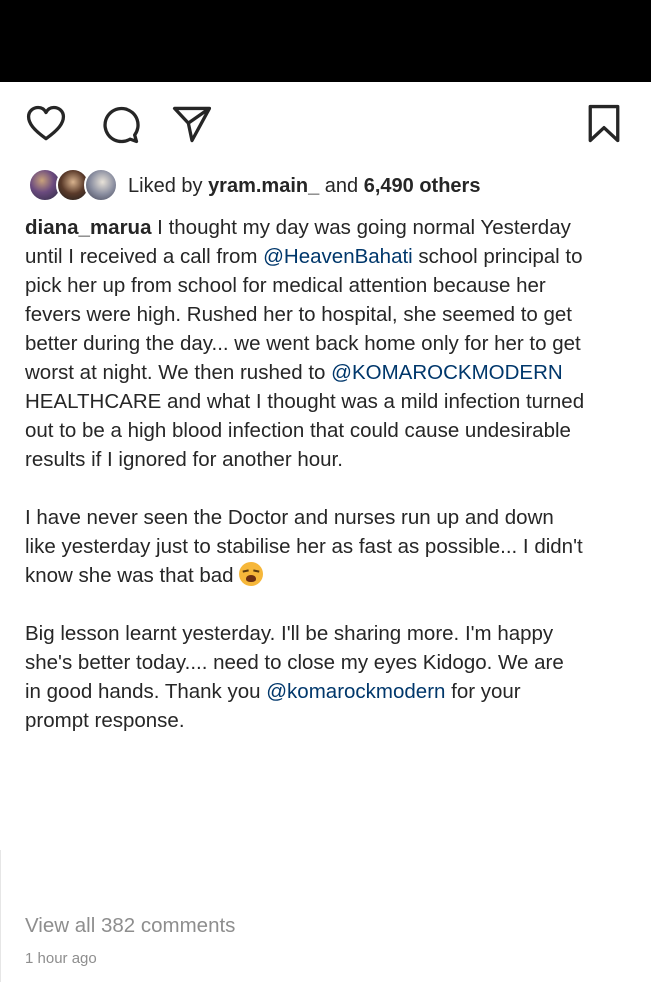 The image size is (651, 982). What do you see at coordinates (168, 185) in the screenshot?
I see `likes-prefix: Liked by` at bounding box center [168, 185].